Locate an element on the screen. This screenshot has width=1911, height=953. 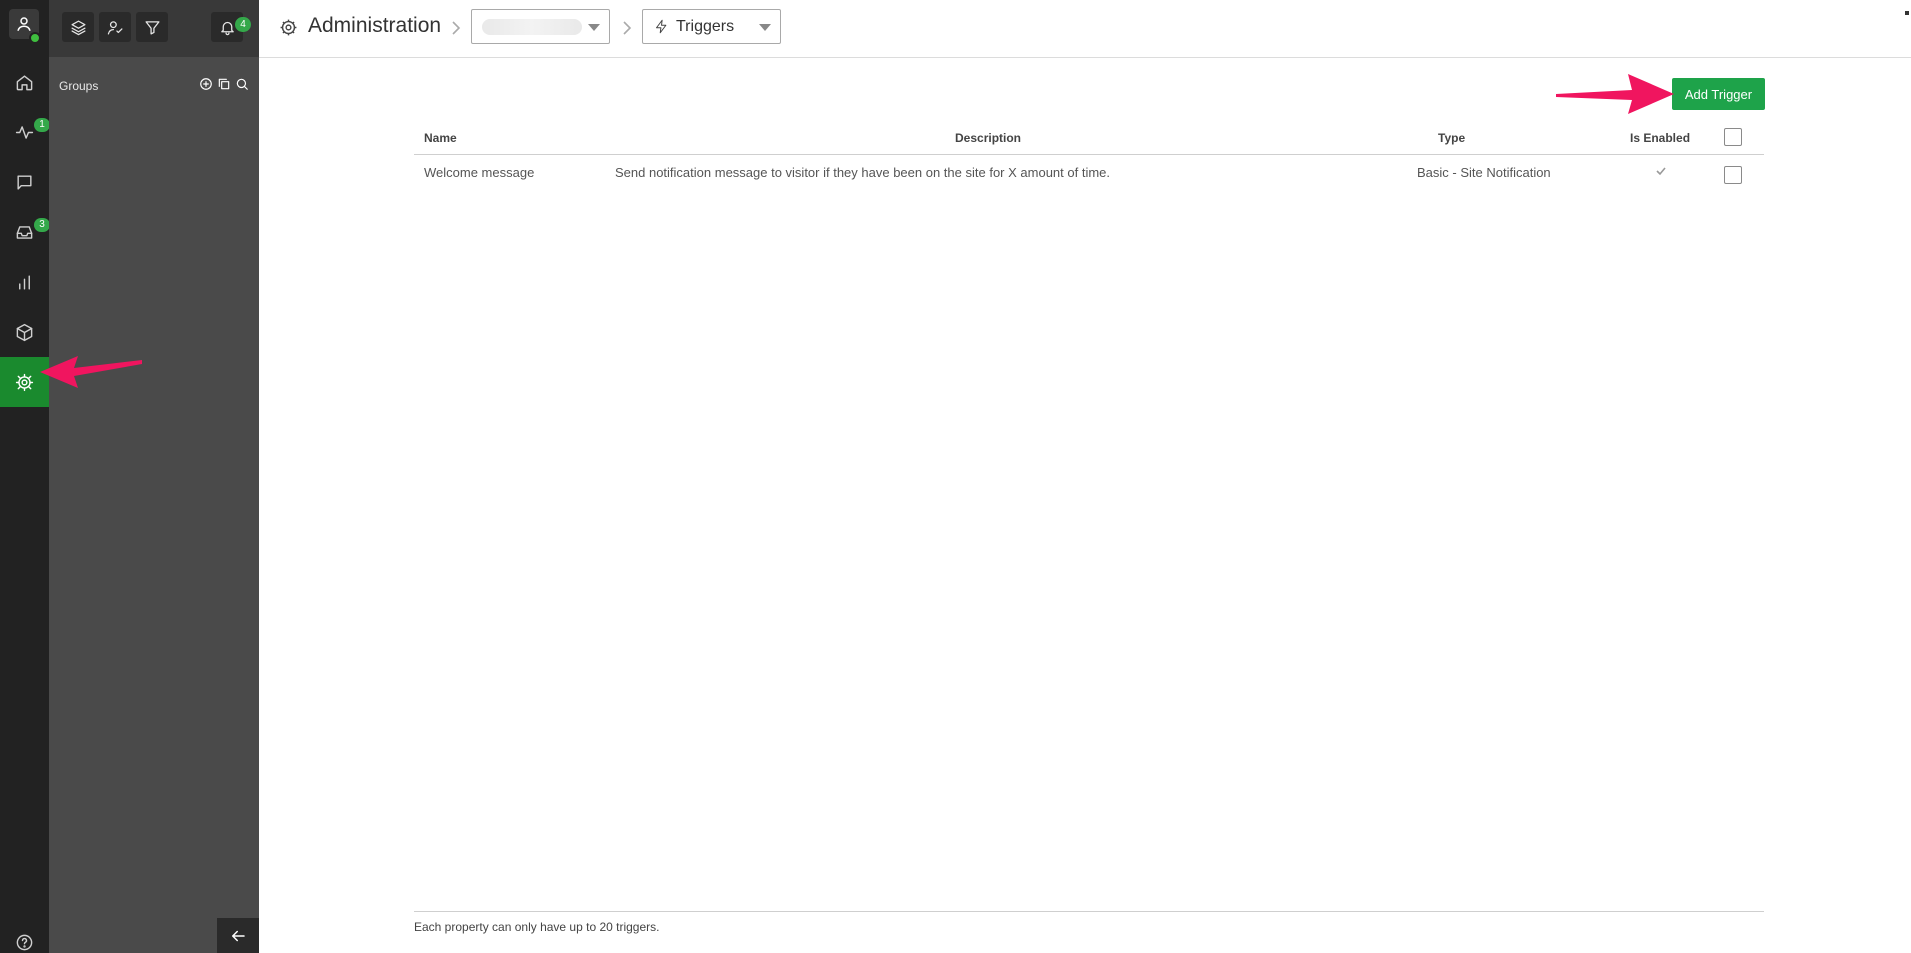
activity-icon is located at coordinates (24, 132).